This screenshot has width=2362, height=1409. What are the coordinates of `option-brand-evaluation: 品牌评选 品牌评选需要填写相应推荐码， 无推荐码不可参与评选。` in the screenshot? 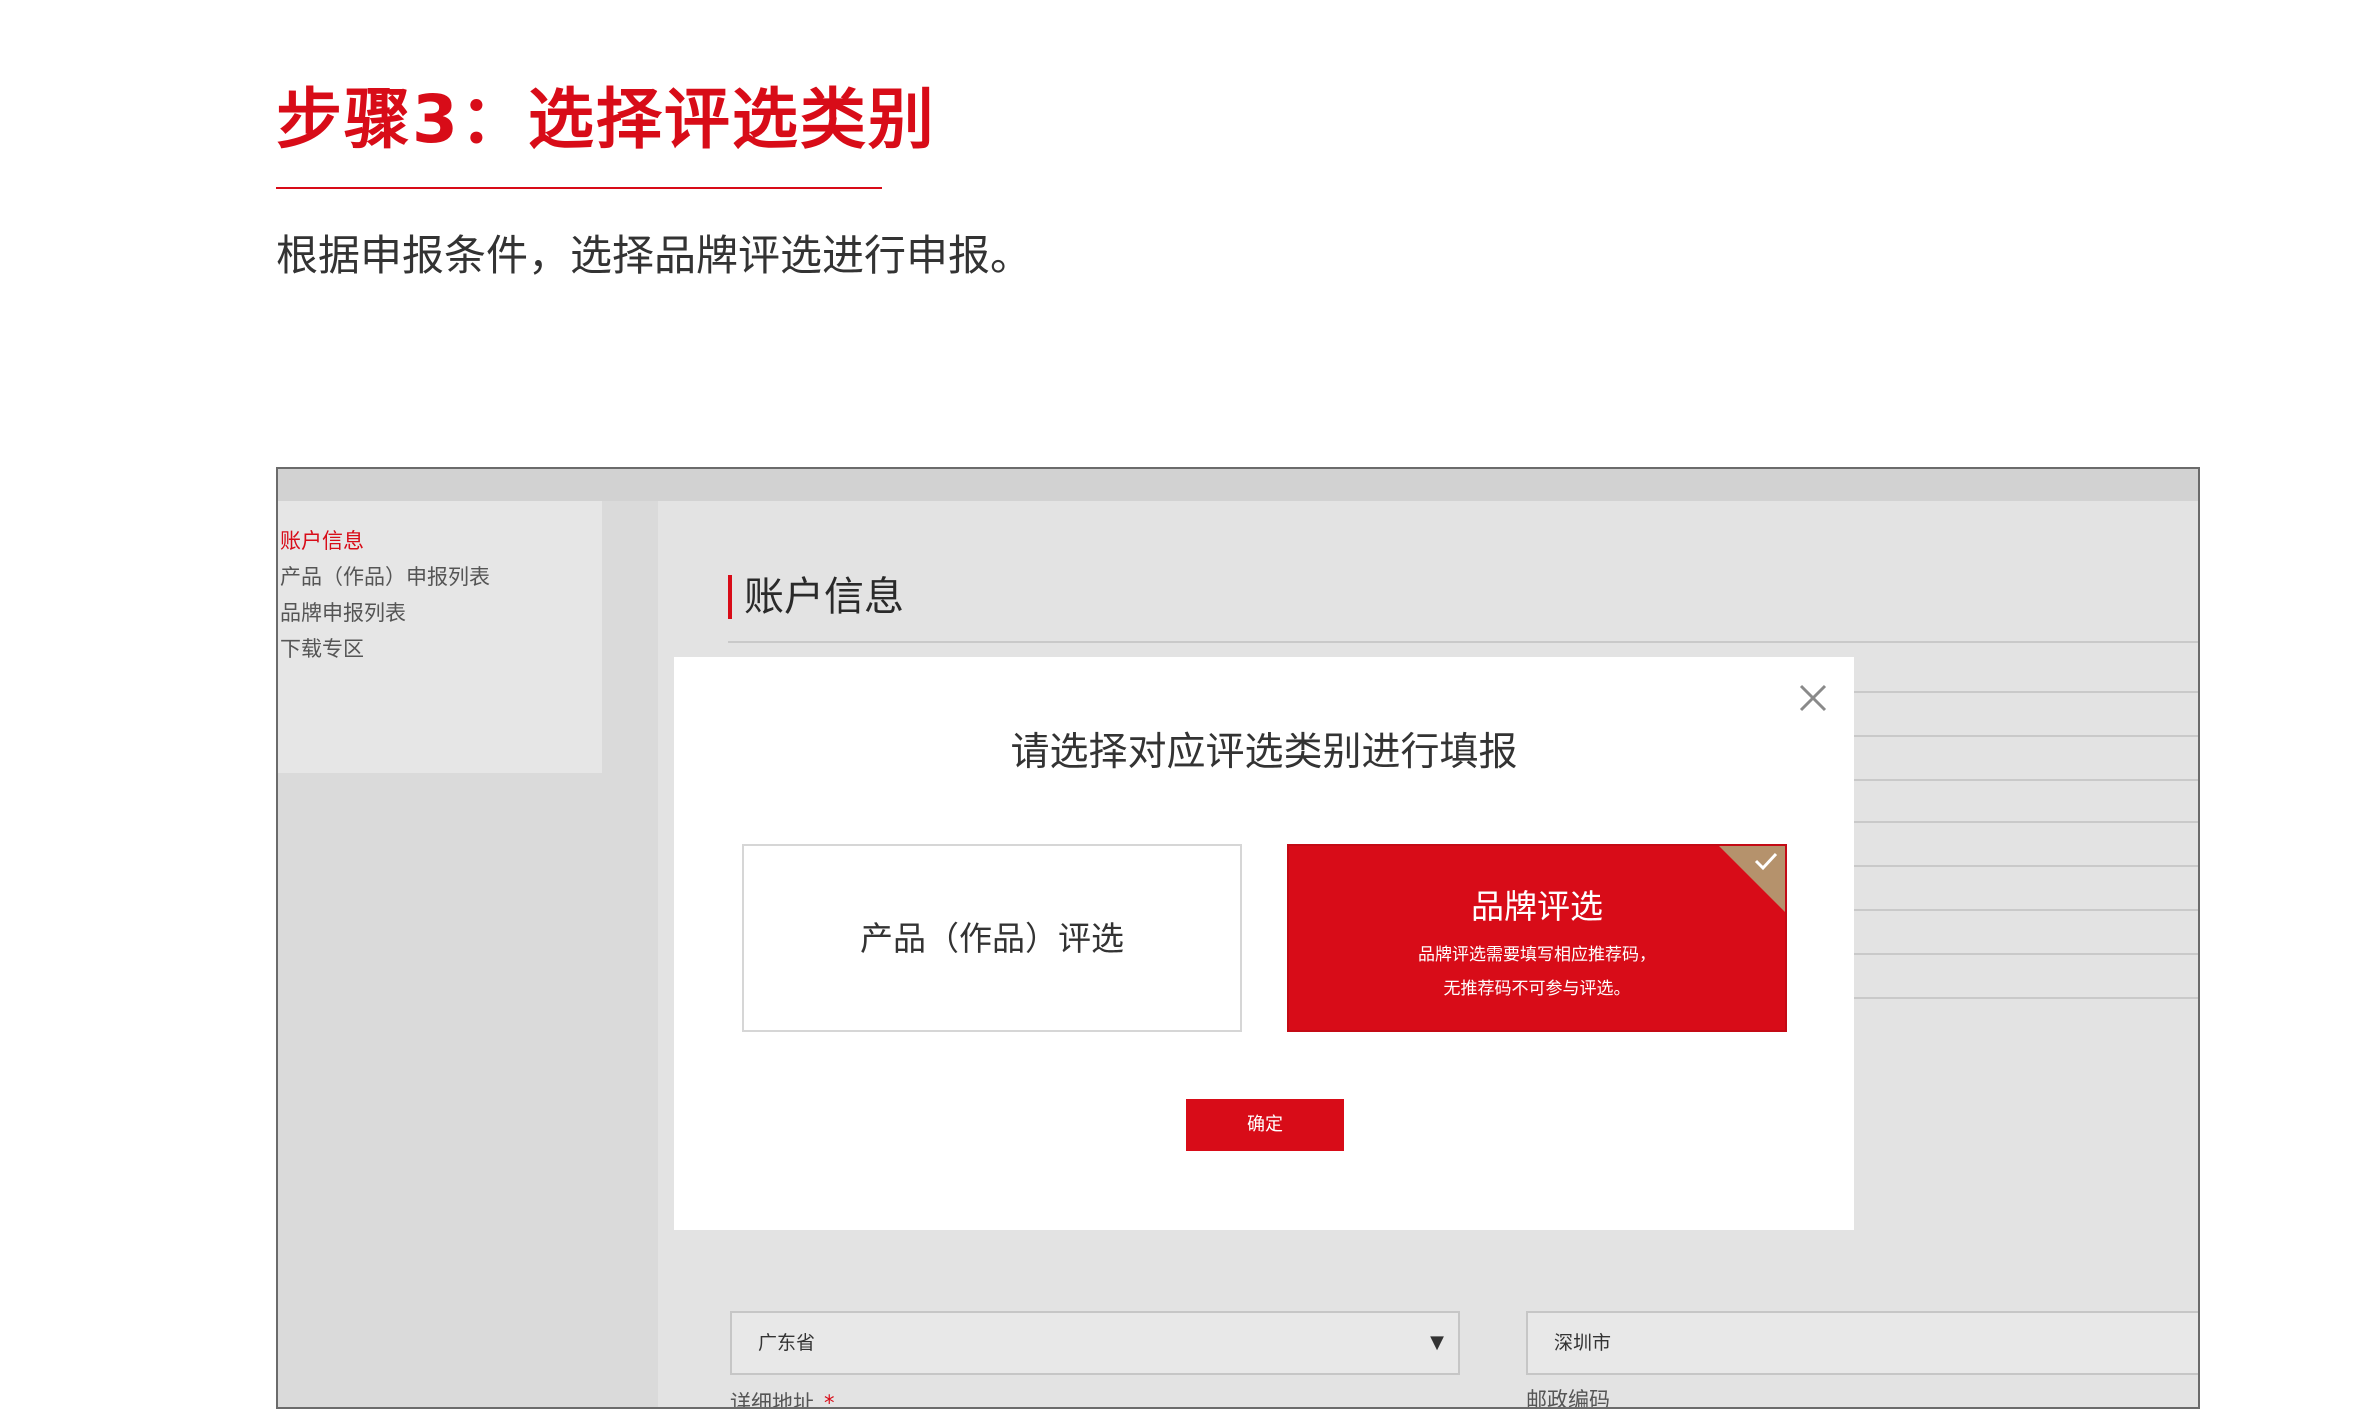 It's located at (1537, 938).